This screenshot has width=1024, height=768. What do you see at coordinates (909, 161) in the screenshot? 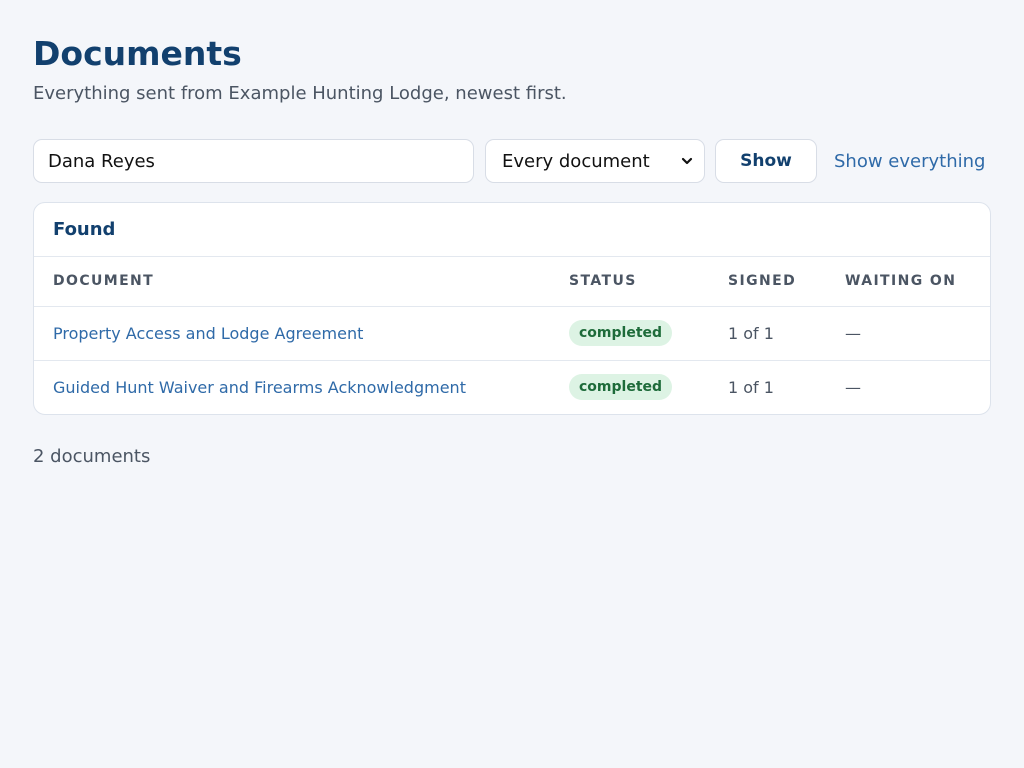
I see `show-everything-link: Show everything` at bounding box center [909, 161].